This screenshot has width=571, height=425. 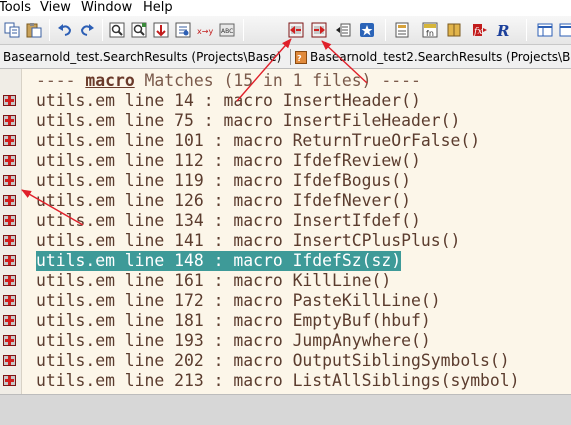 I want to click on symbol-icon: fn, so click(x=430, y=30).